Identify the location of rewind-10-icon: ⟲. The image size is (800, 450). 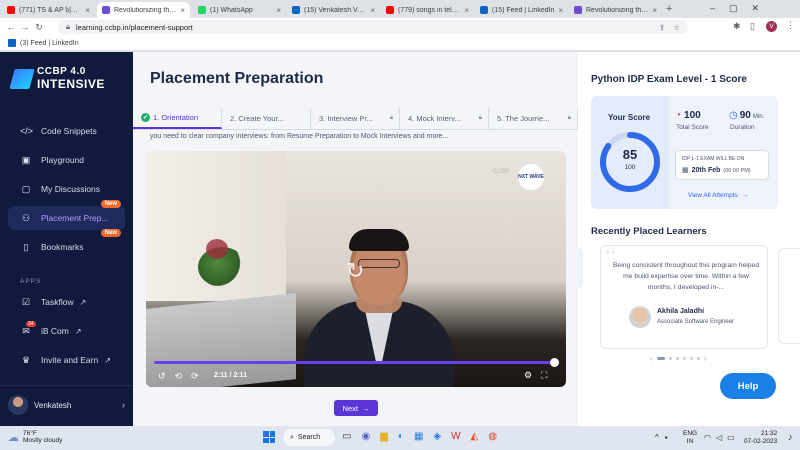
(179, 376).